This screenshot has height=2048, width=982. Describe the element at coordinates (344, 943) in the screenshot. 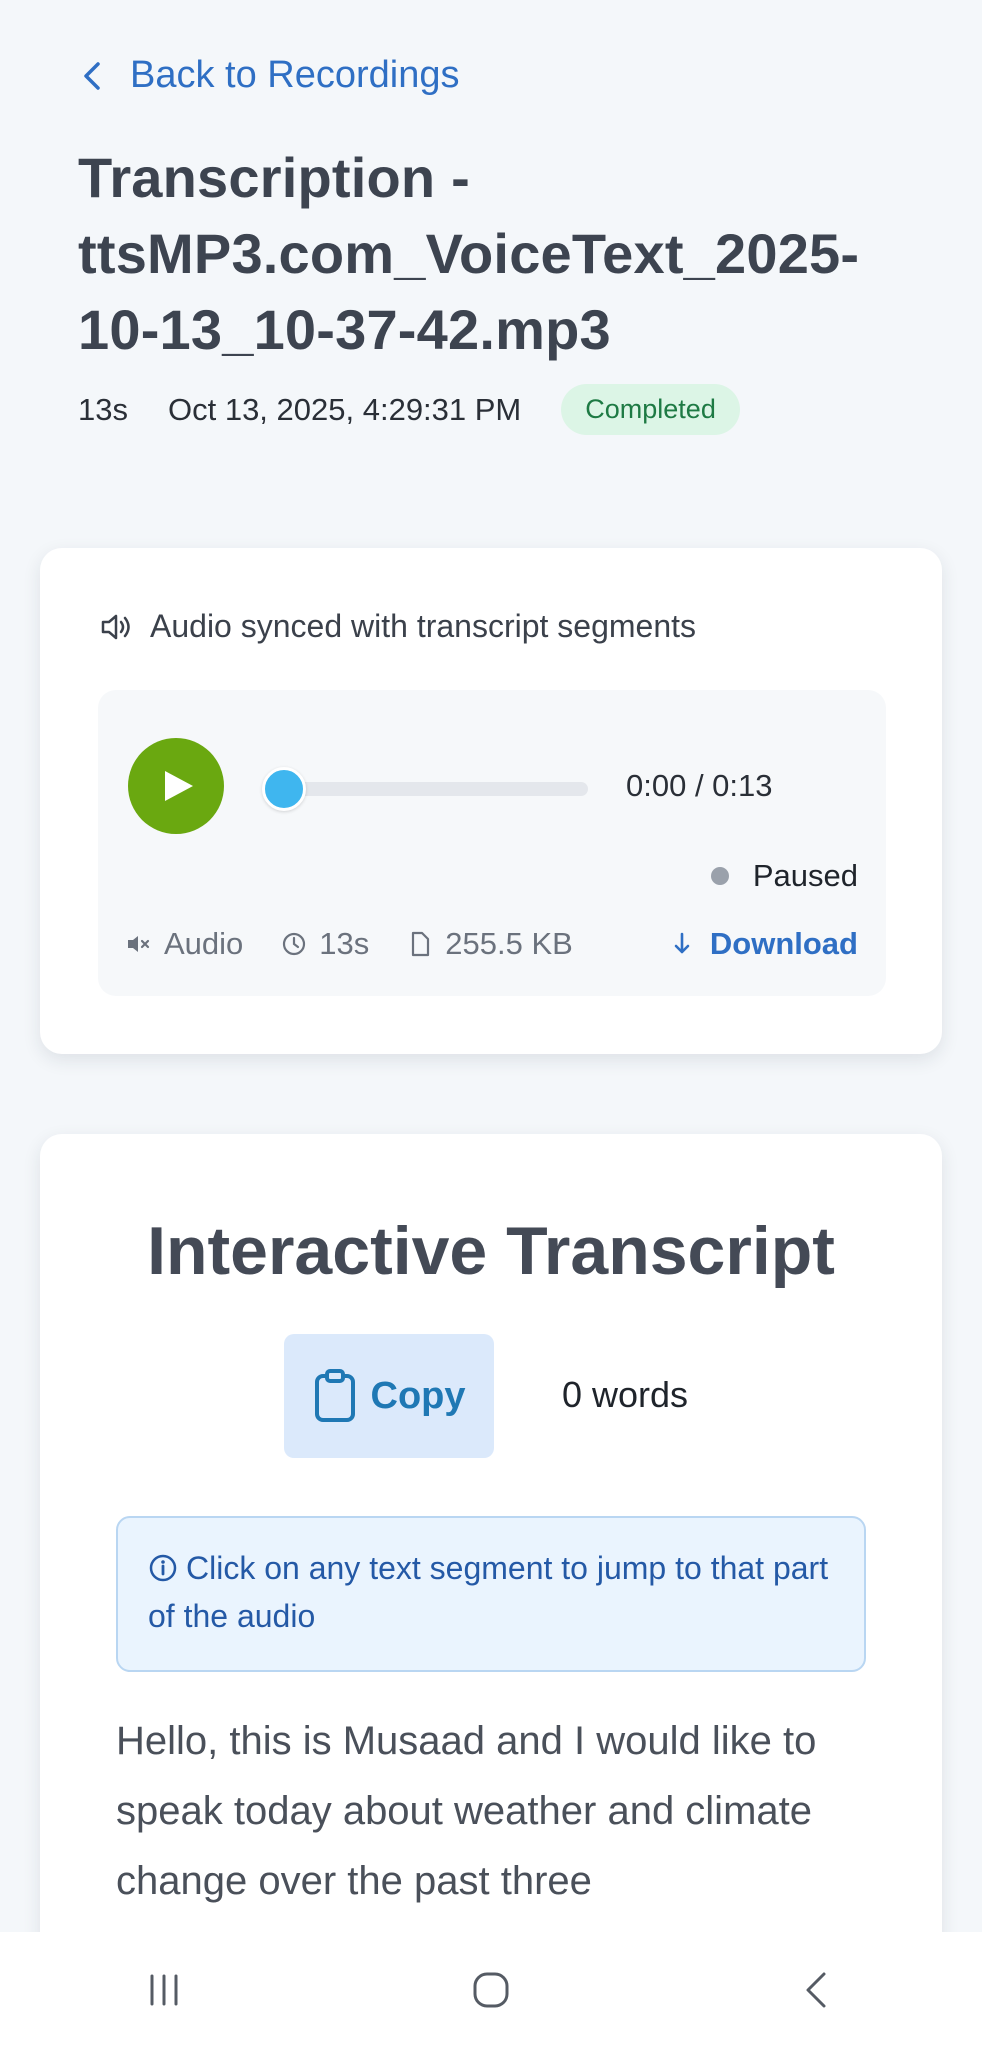

I see `audio-duration-label: 13s` at that location.